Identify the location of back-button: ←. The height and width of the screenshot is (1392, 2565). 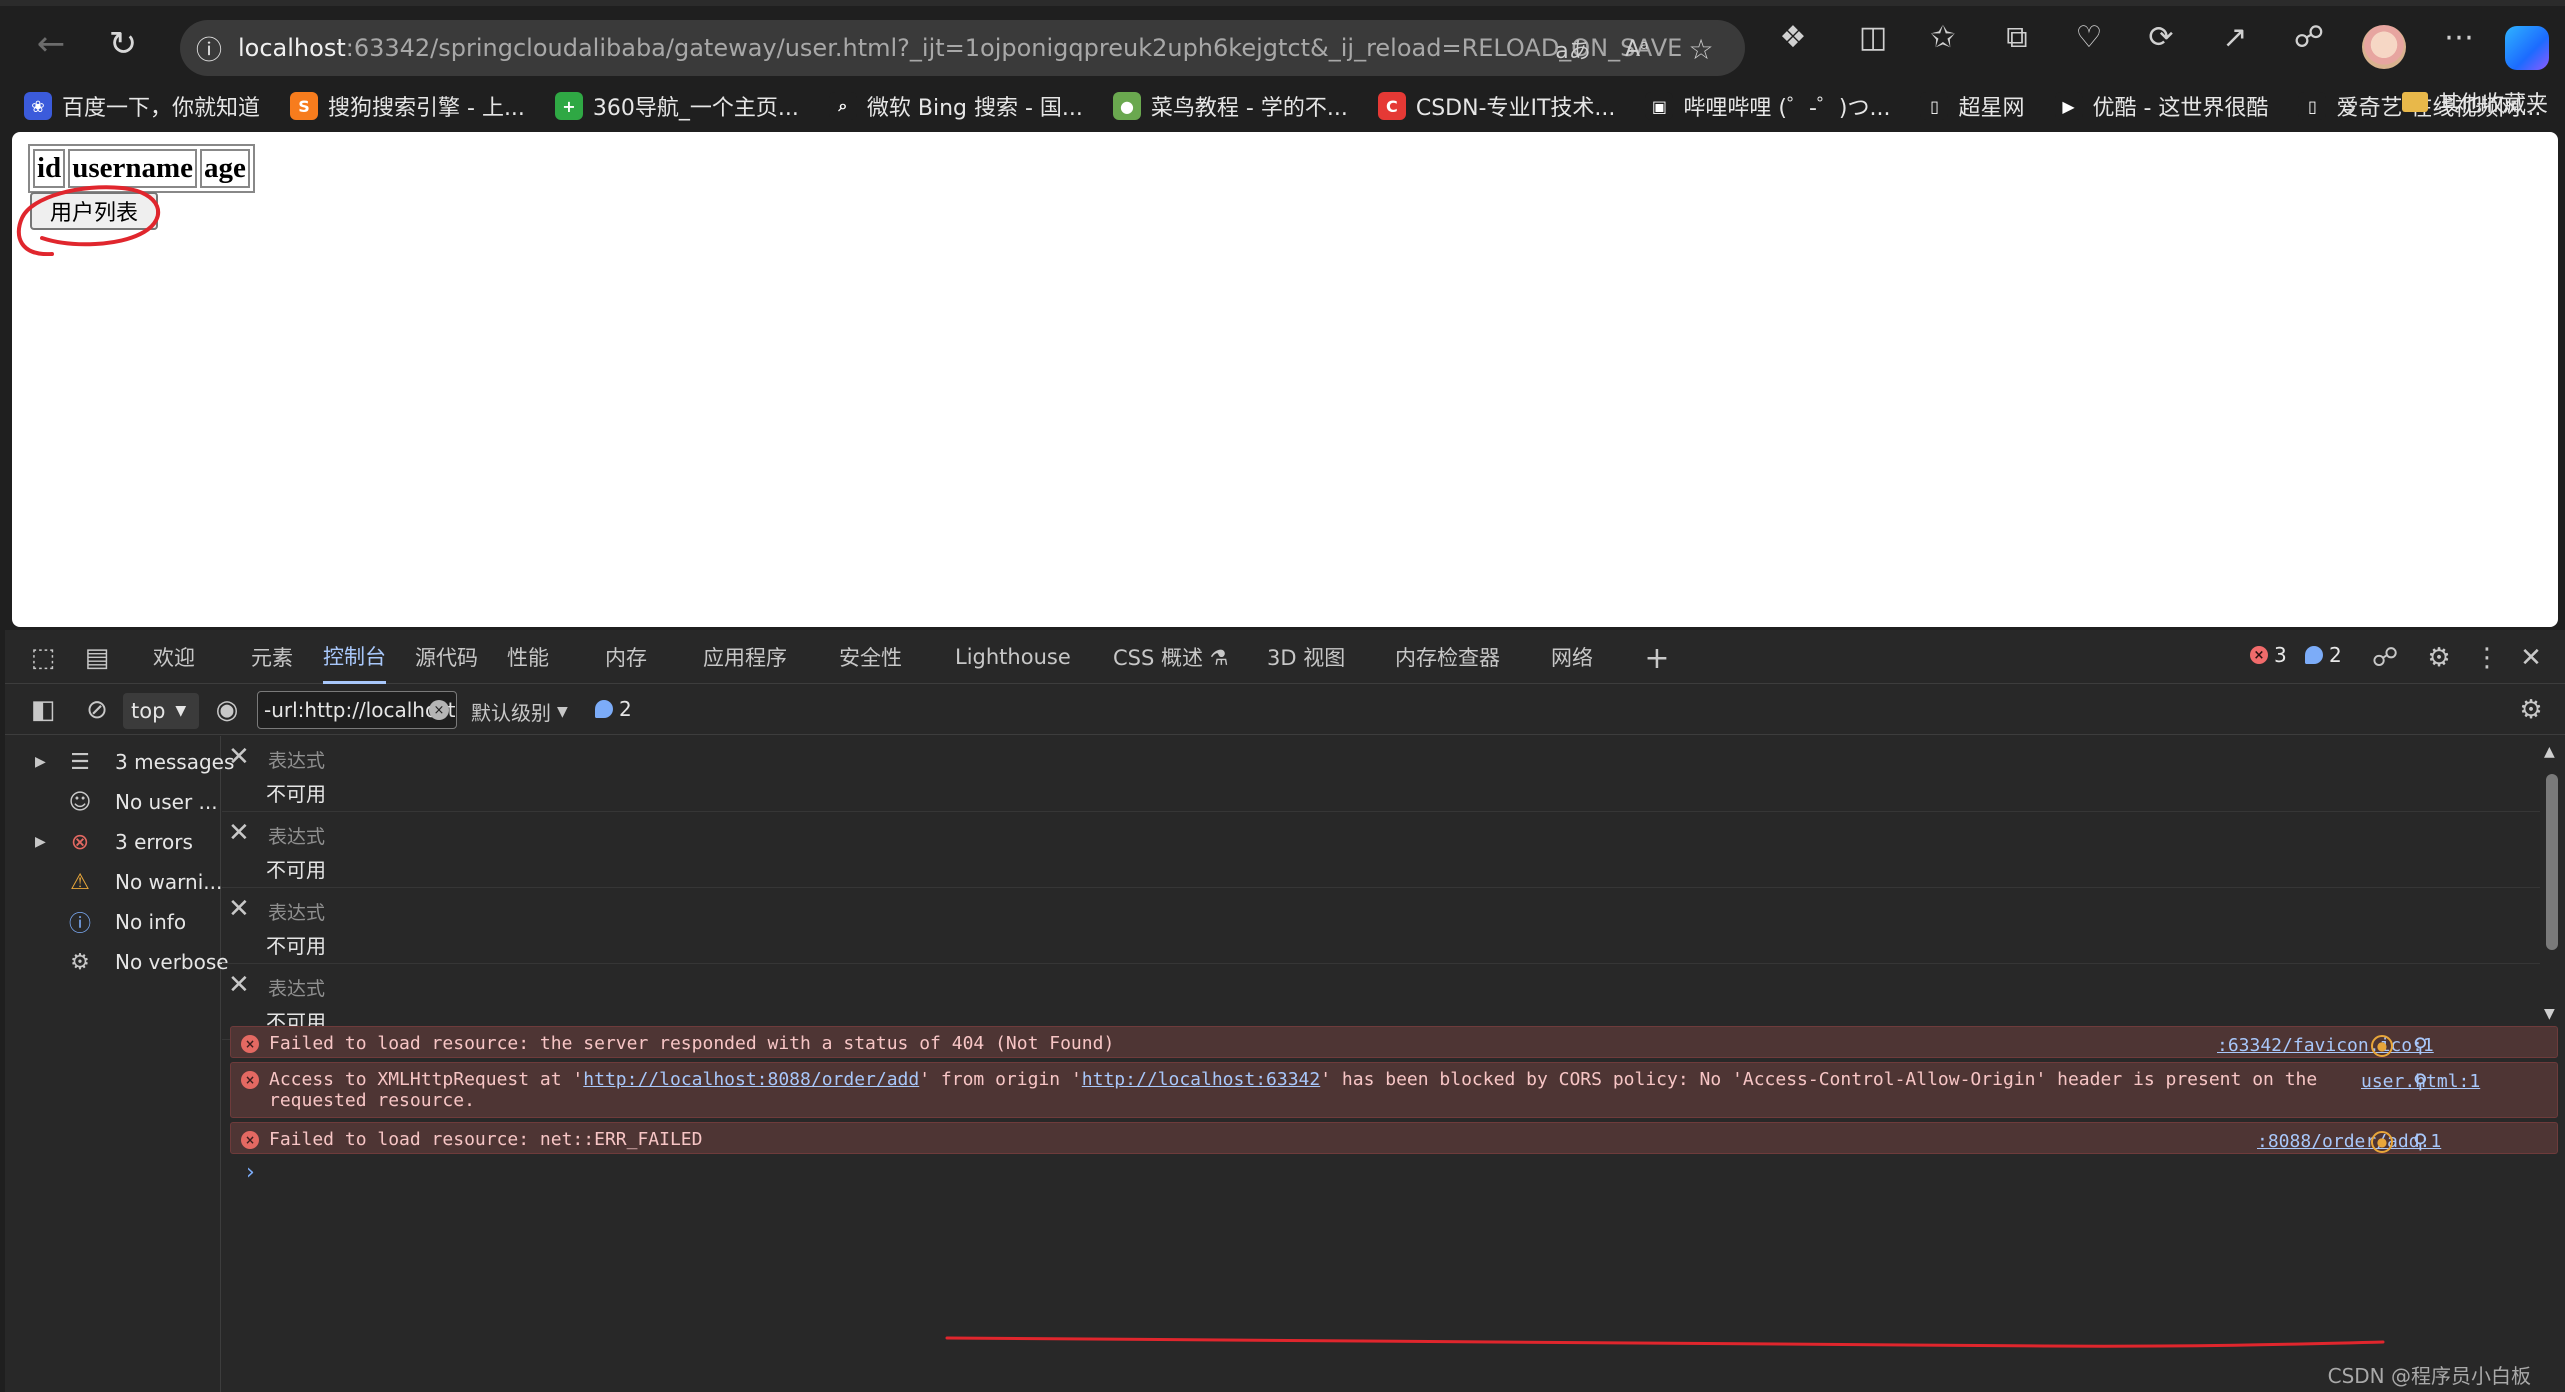
(51, 44).